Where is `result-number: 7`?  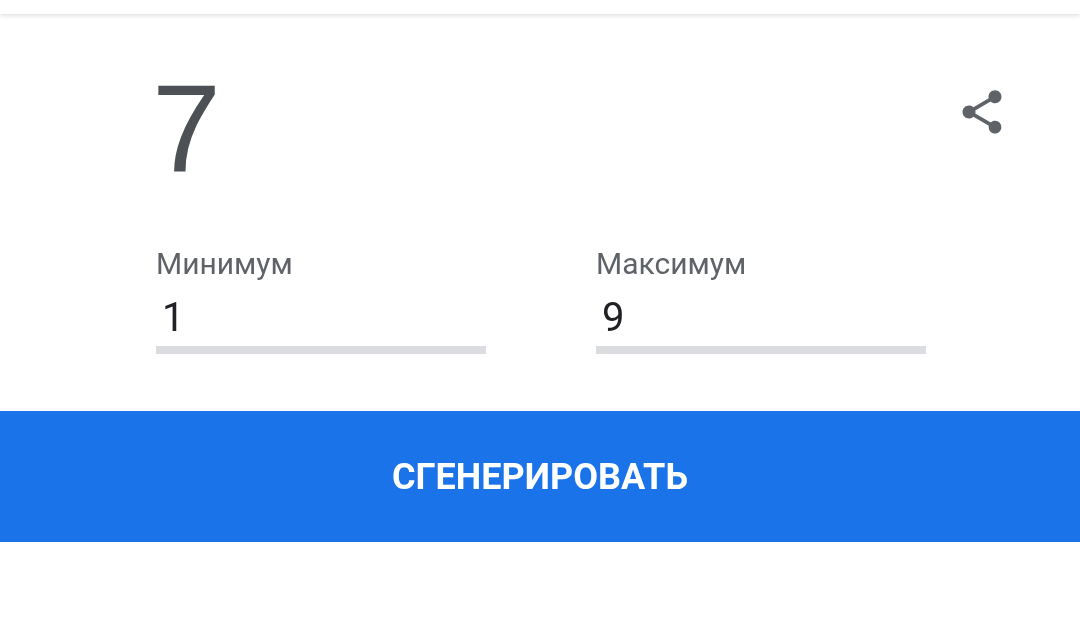
result-number: 7 is located at coordinates (186, 128).